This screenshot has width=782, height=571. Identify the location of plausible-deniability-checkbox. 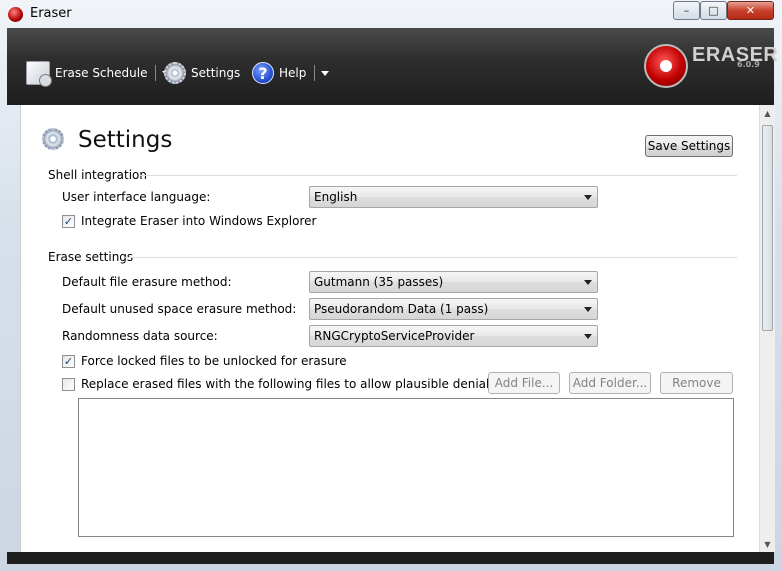
(68, 384).